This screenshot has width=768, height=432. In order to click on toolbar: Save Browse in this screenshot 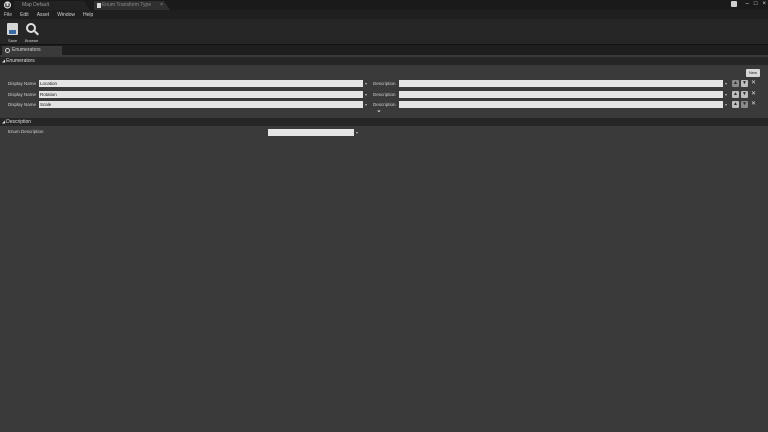, I will do `click(384, 31)`.